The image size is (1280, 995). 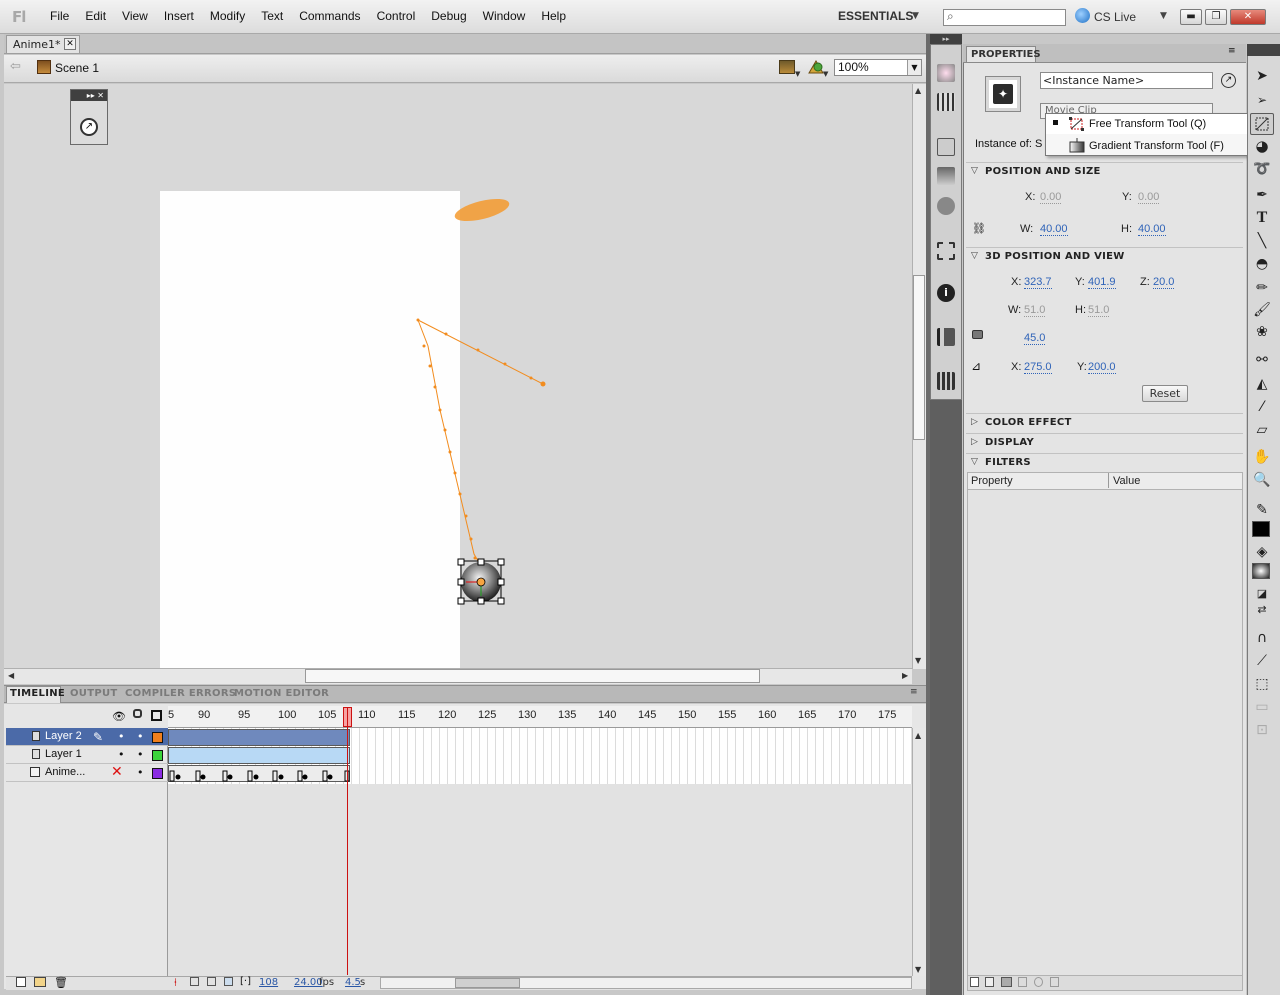 I want to click on menu-modify: Modify, so click(x=227, y=16).